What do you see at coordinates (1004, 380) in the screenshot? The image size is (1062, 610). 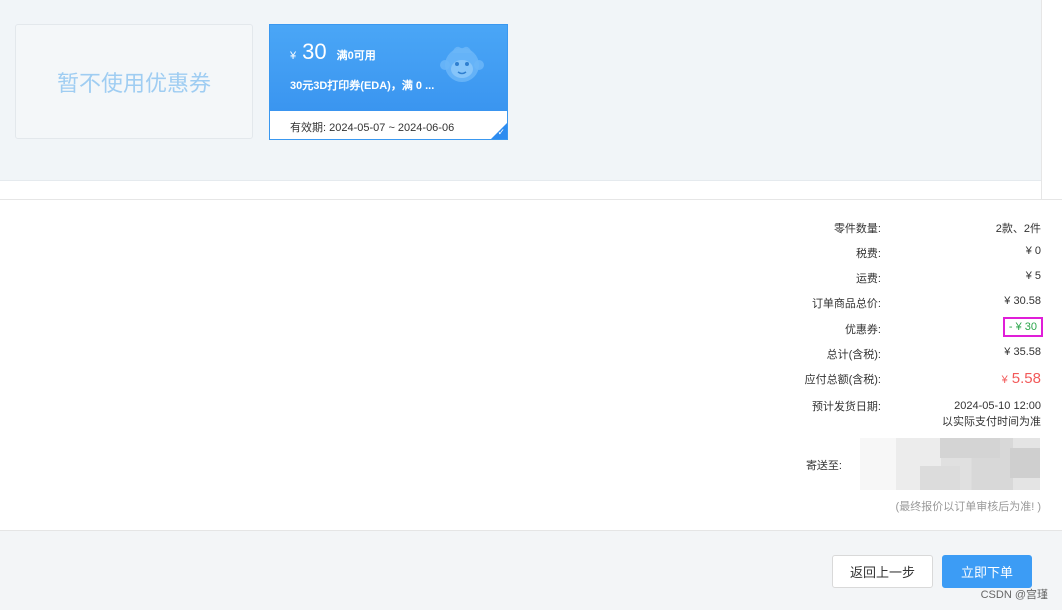 I see `payable-currency: ¥` at bounding box center [1004, 380].